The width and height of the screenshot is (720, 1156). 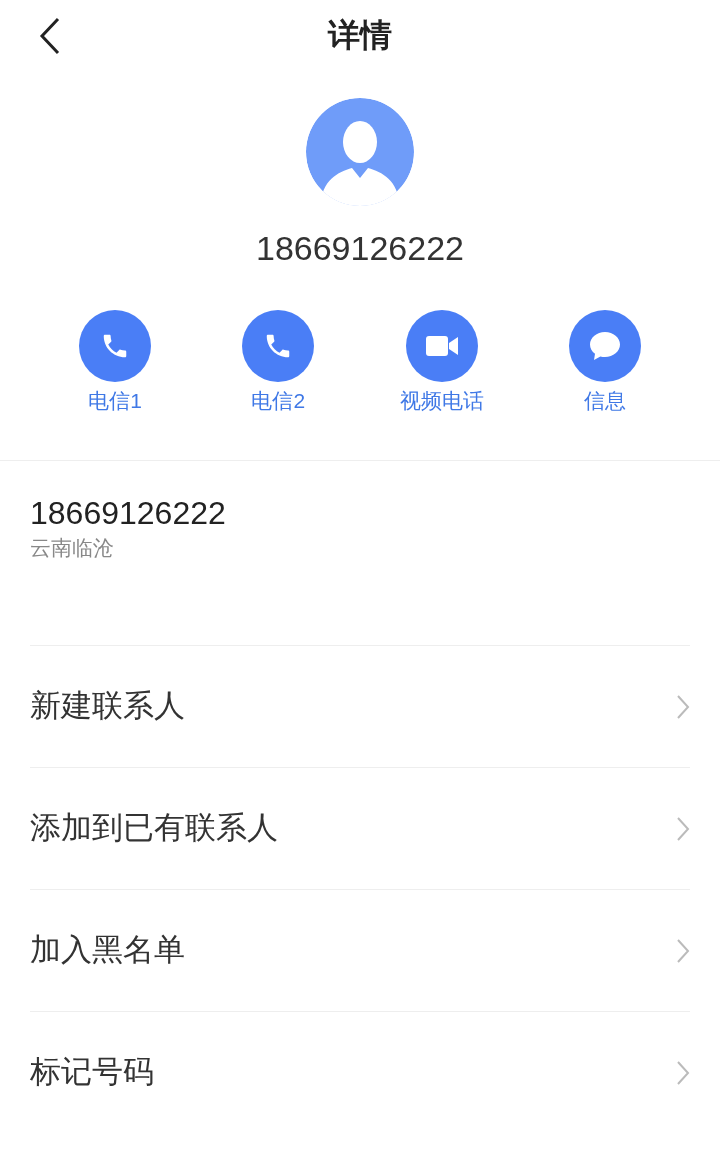 I want to click on call-action-button: 电信2, so click(x=278, y=363).